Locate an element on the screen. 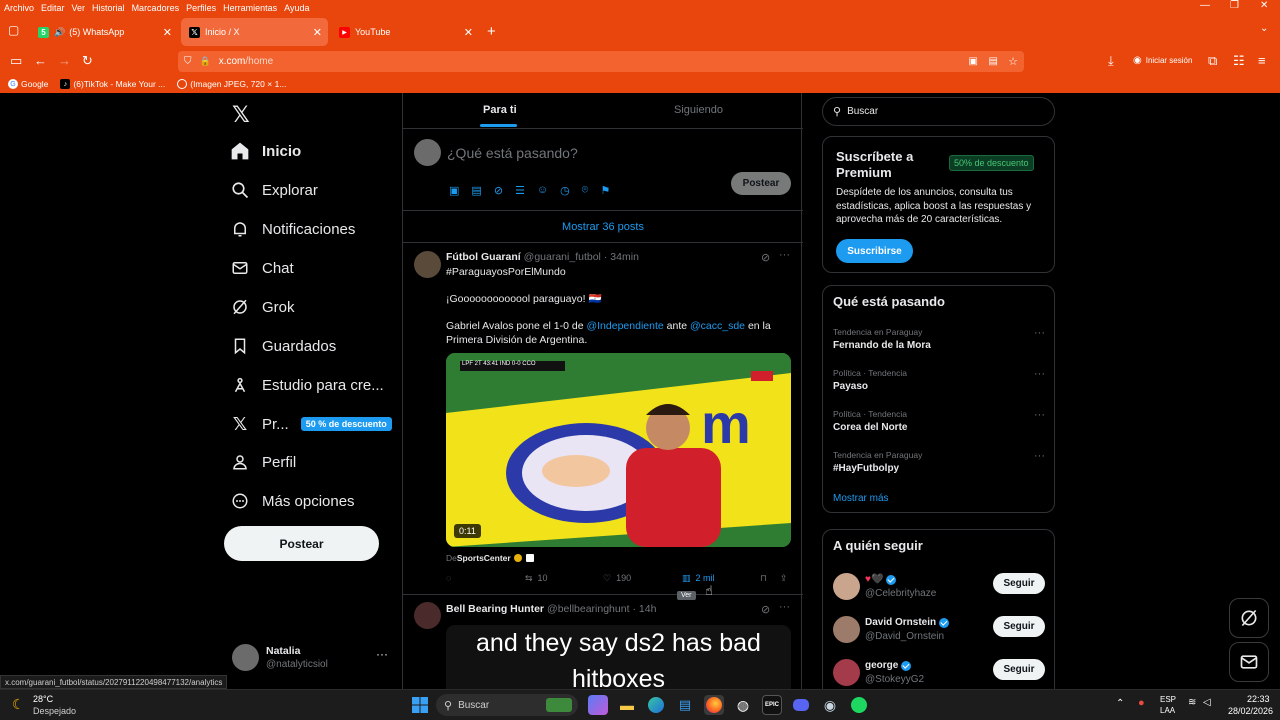  bookmark-google: G Google is located at coordinates (28, 84).